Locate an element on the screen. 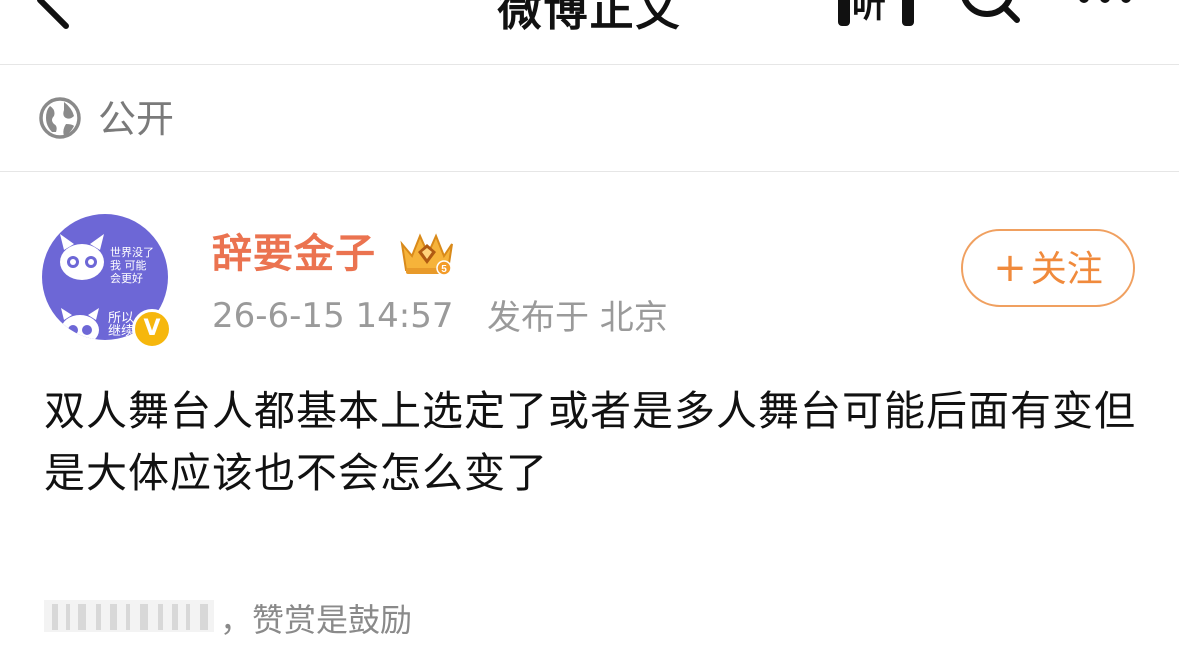  search-icon is located at coordinates (990, 15).